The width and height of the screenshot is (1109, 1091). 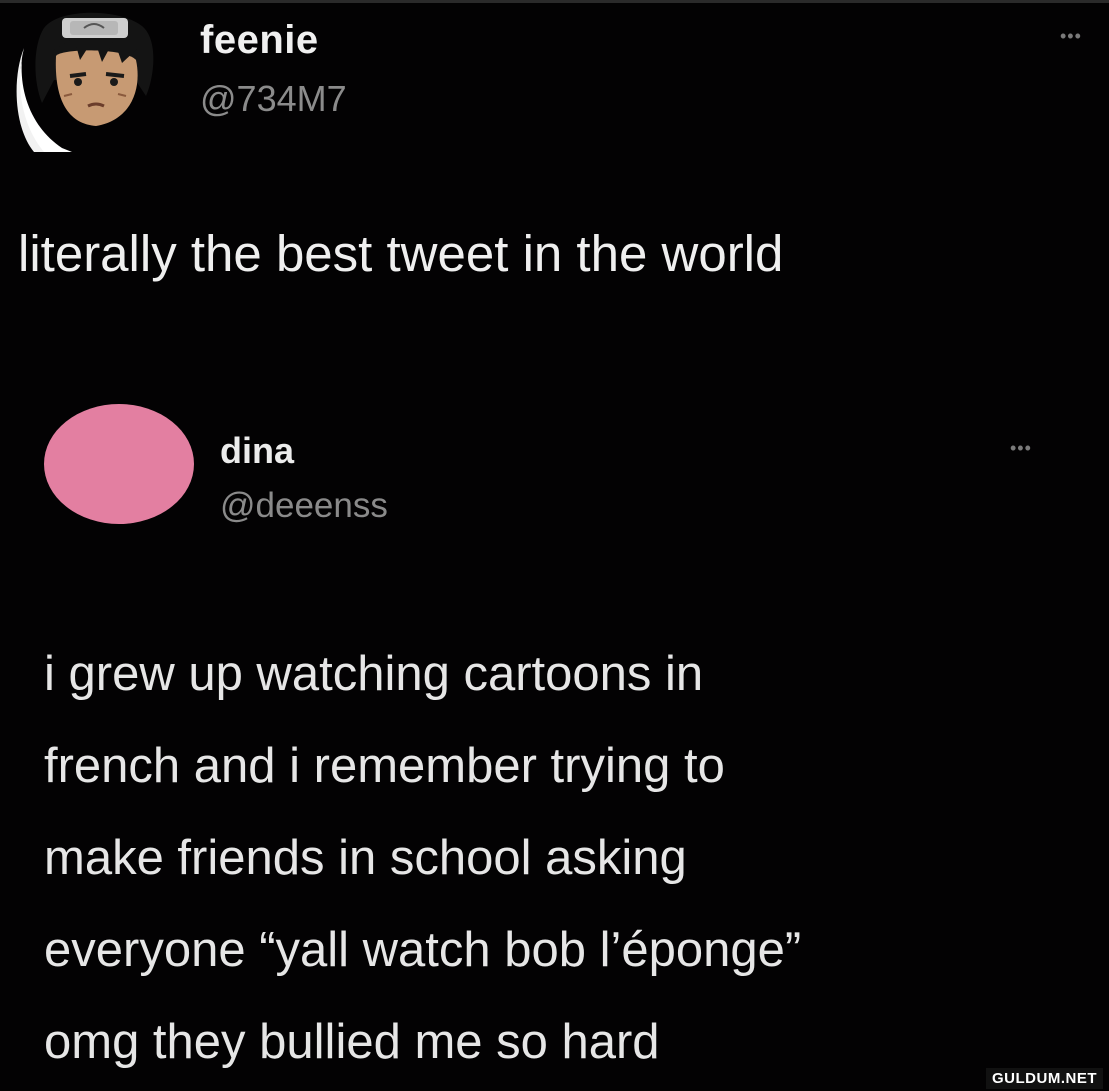 I want to click on author-handle: @734M7, so click(x=273, y=99).